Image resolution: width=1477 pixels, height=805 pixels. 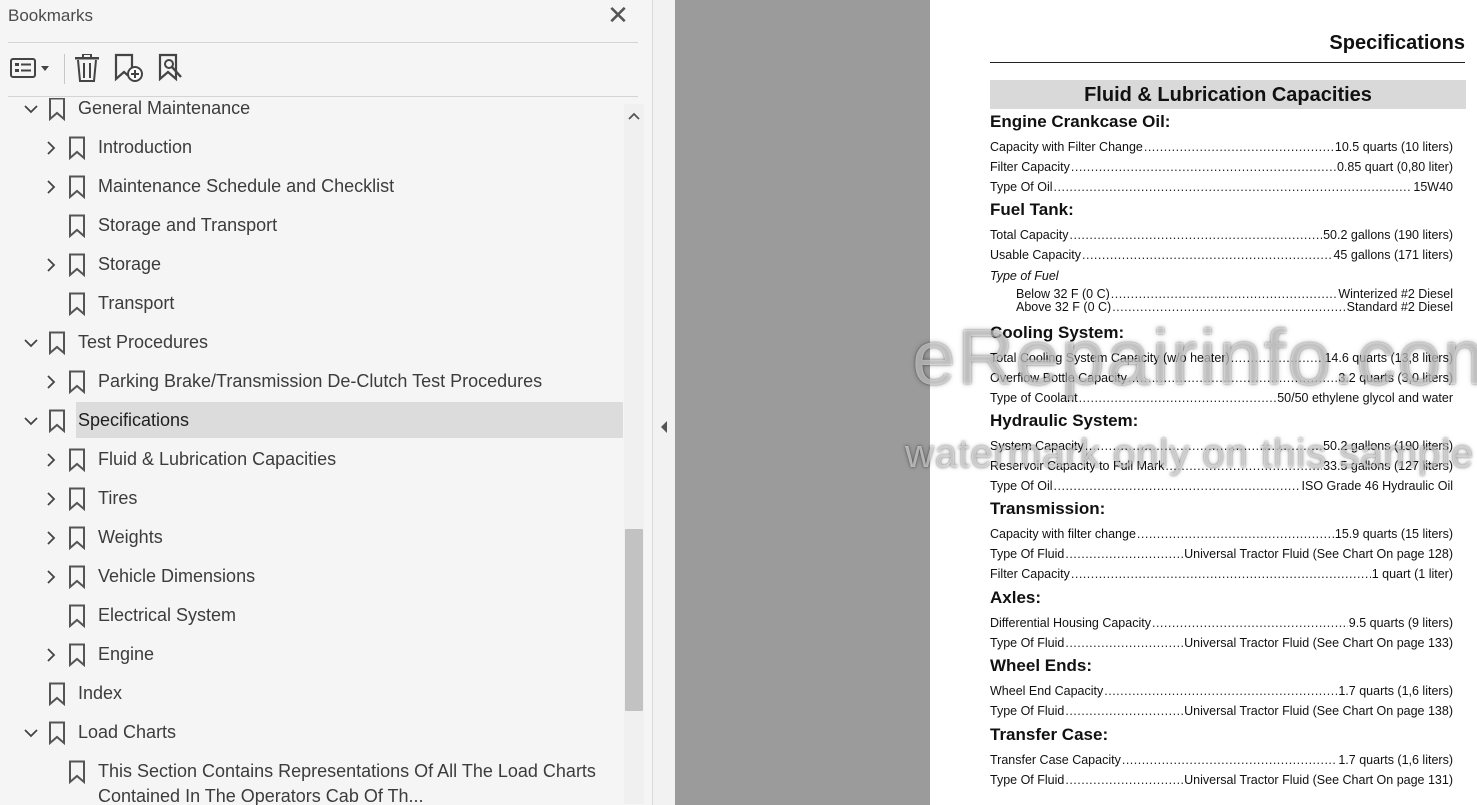 What do you see at coordinates (312, 694) in the screenshot?
I see `bookmark-item: Index` at bounding box center [312, 694].